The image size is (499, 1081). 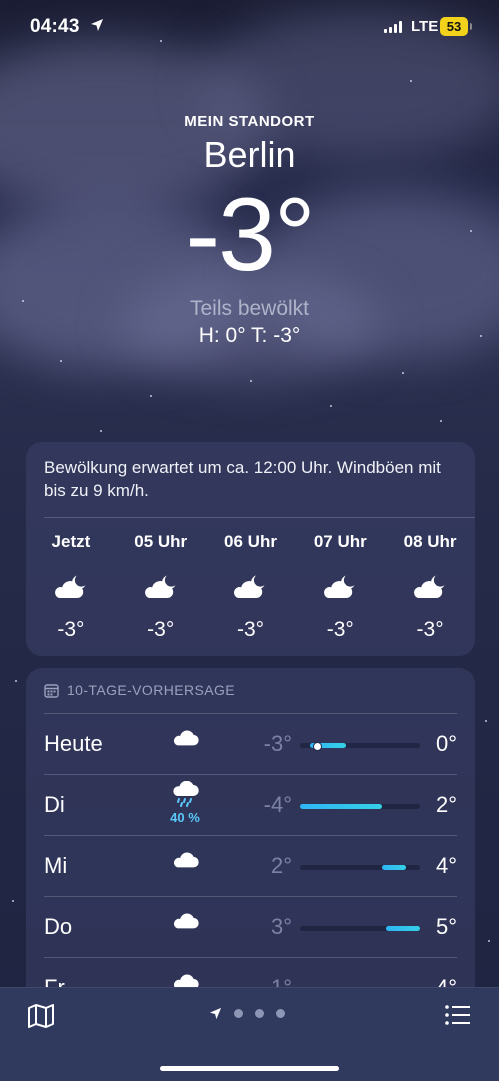 I want to click on location-label: MEIN STANDORT, so click(x=249, y=121).